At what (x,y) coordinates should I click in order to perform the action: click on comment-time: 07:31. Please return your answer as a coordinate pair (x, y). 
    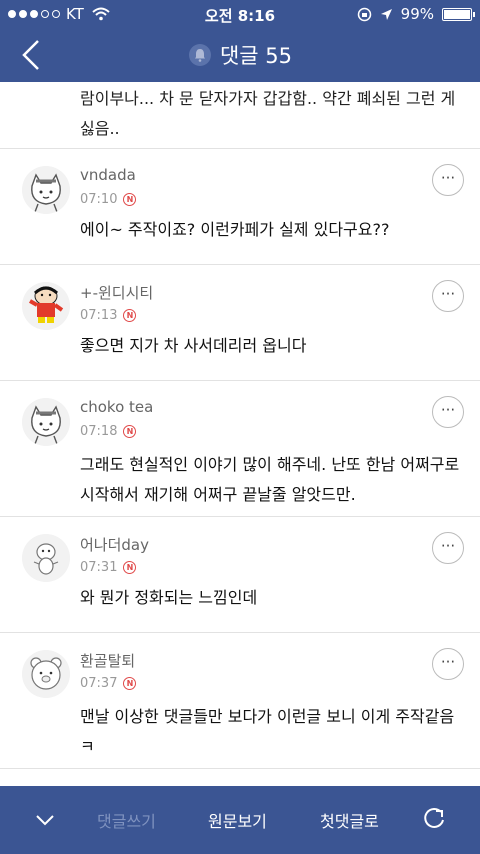
    Looking at the image, I should click on (99, 567).